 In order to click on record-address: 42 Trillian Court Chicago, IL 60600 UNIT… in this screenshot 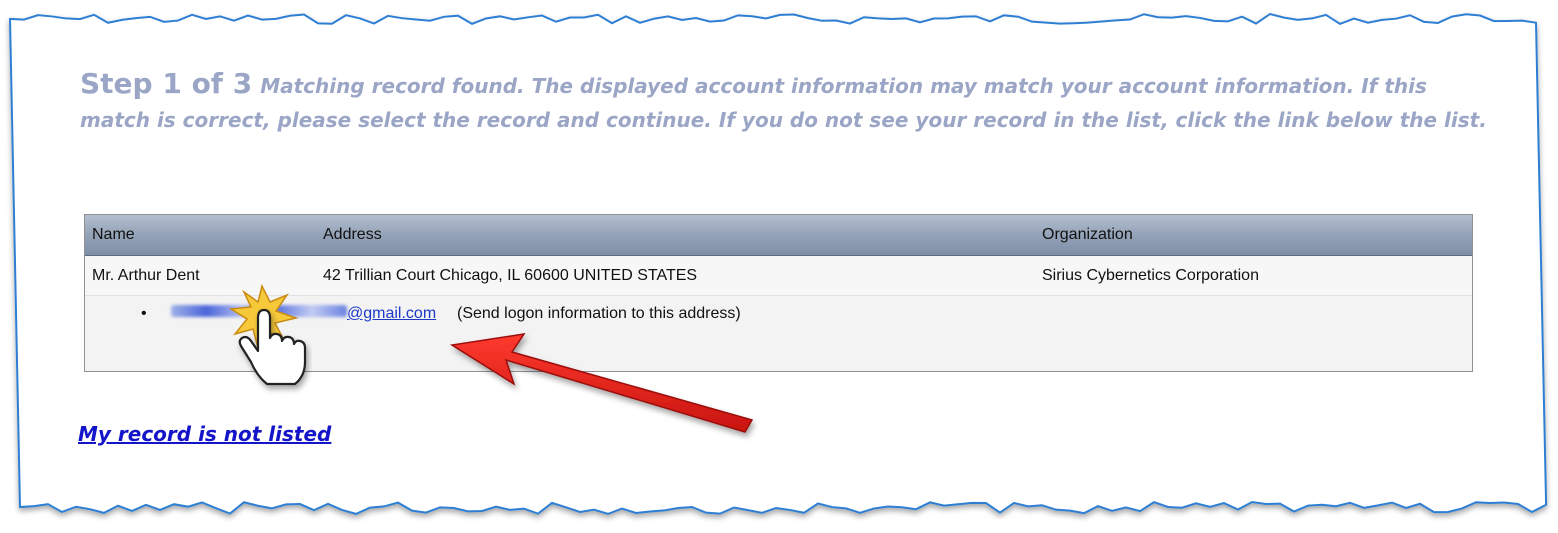, I will do `click(510, 275)`.